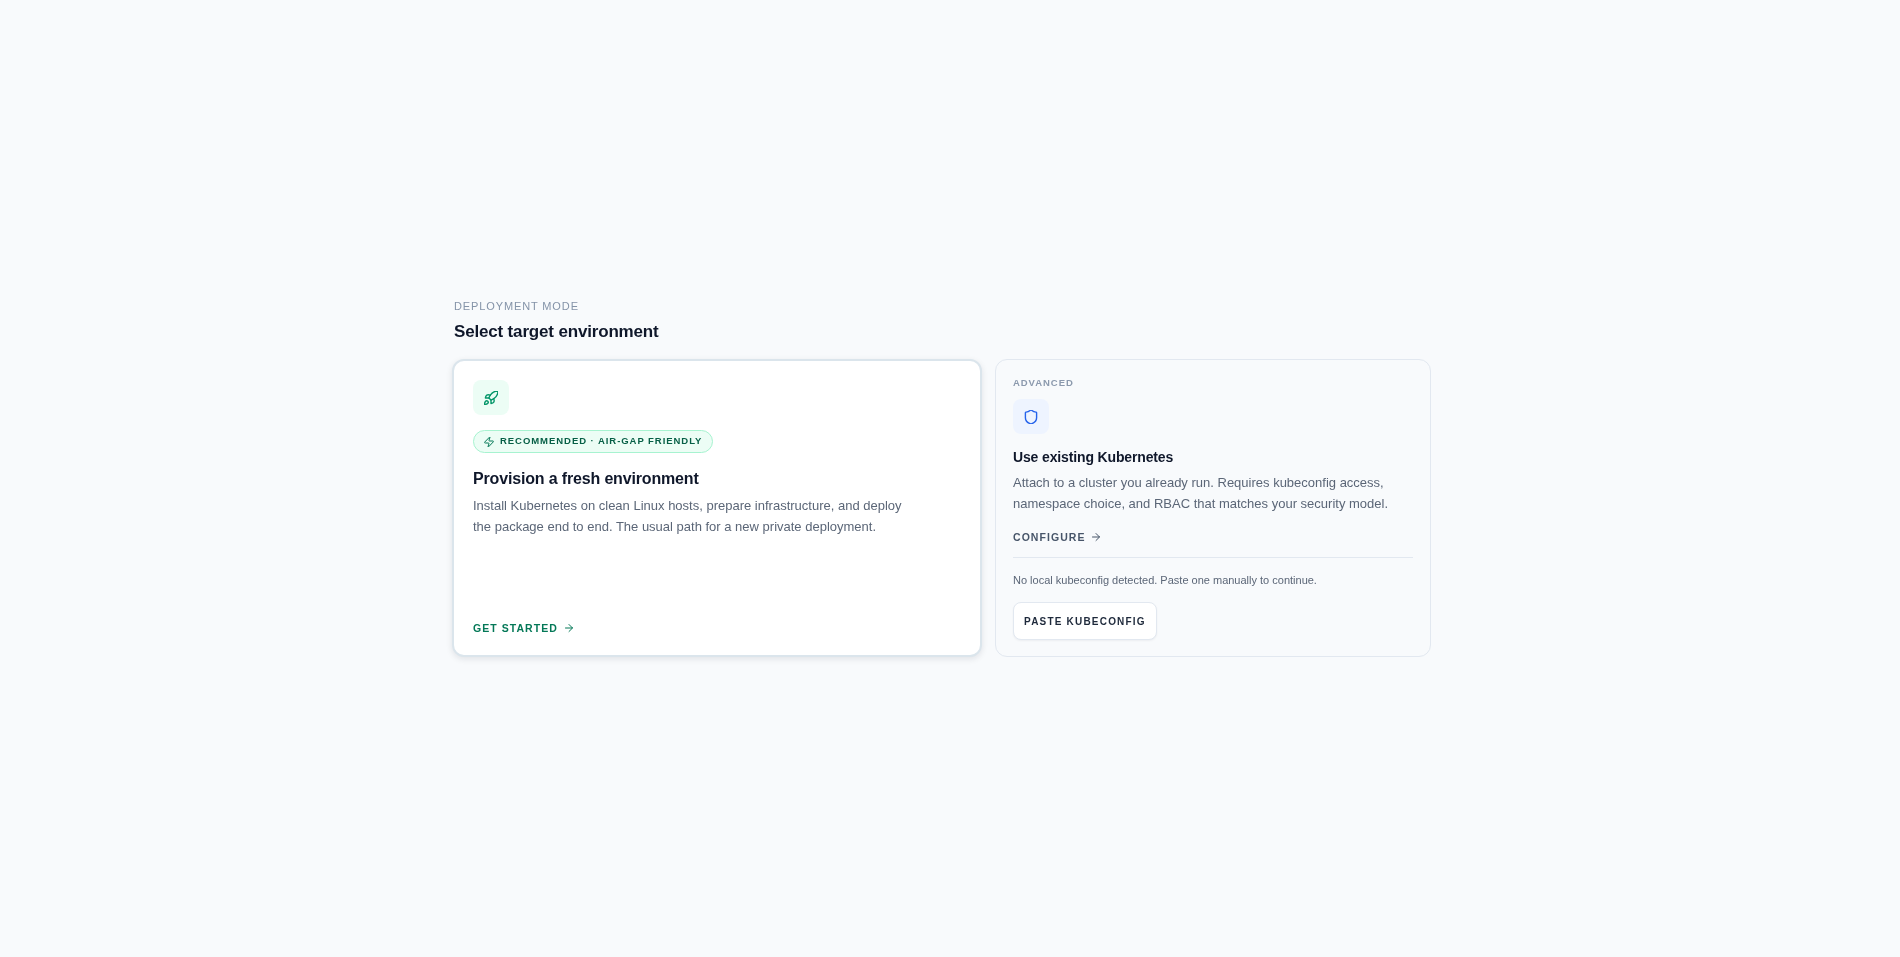 This screenshot has width=1900, height=957. I want to click on card-title: Use existing Kubernetes, so click(1093, 457).